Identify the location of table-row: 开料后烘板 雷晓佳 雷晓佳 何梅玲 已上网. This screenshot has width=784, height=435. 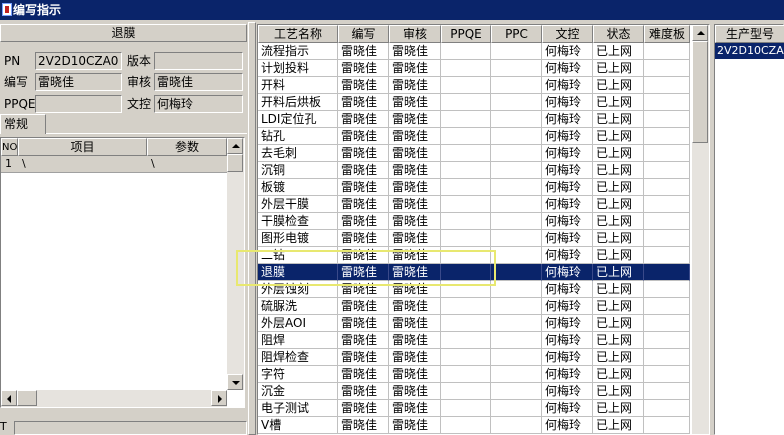
(474, 102).